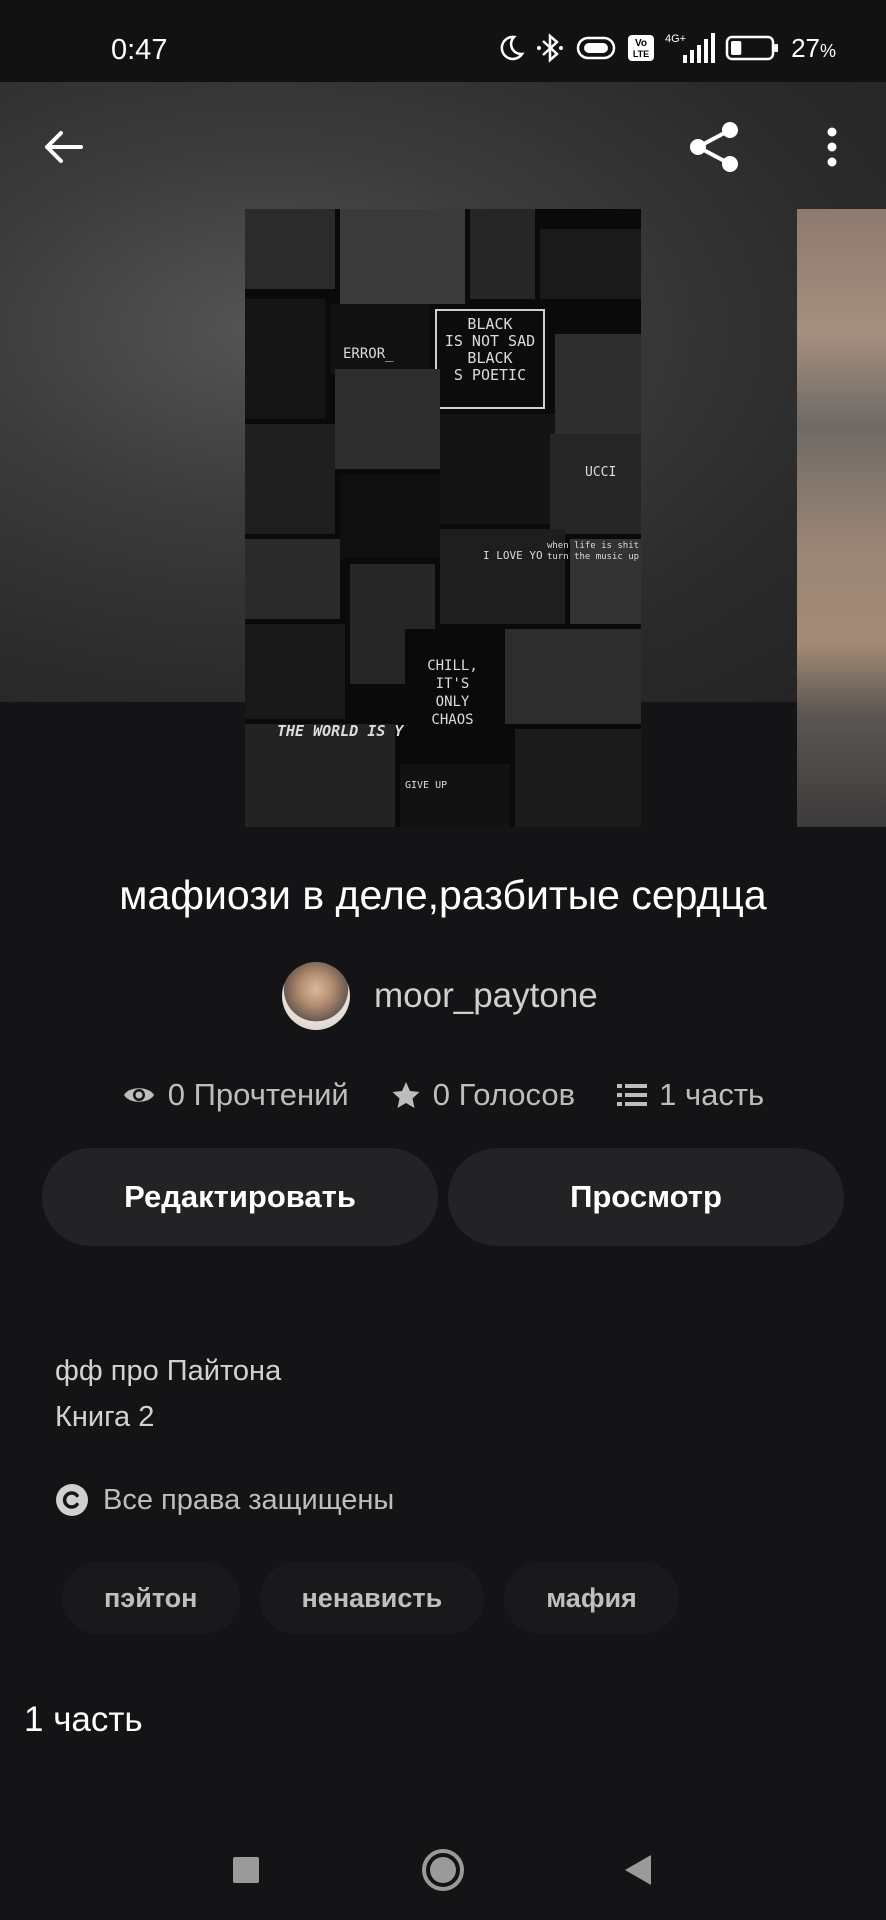  Describe the element at coordinates (593, 551) in the screenshot. I see `cover-text-music: when life is shit turn the music up` at that location.